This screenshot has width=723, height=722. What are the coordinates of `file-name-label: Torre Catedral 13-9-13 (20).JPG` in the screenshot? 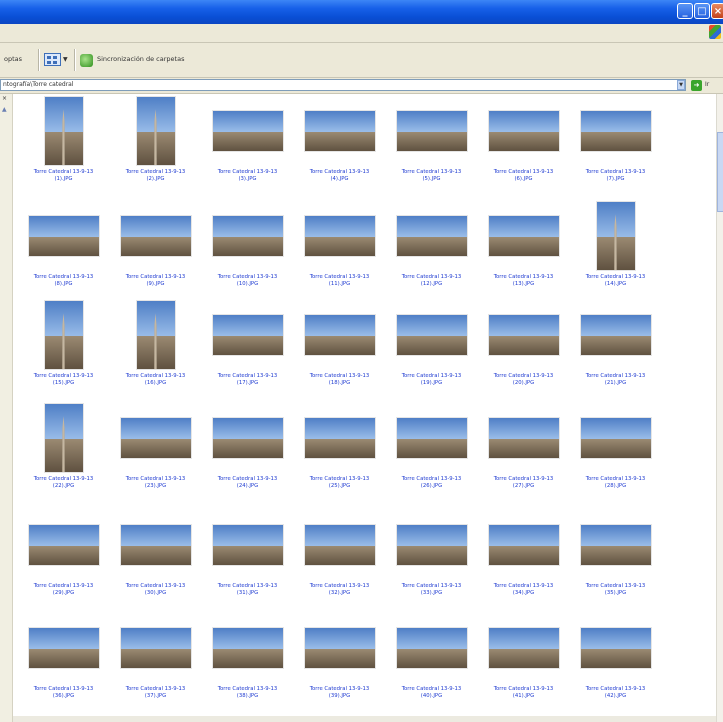 It's located at (523, 380).